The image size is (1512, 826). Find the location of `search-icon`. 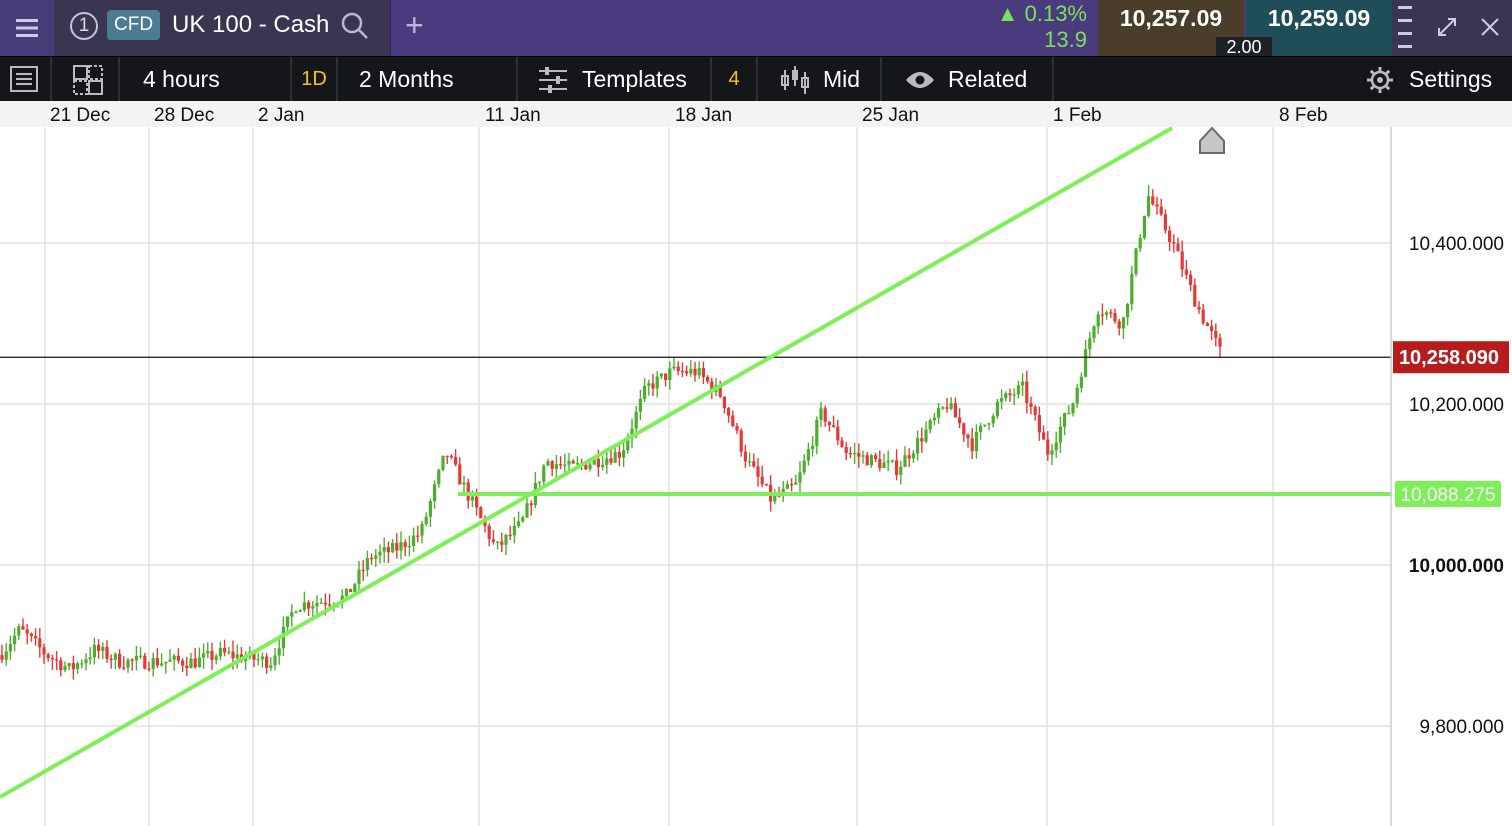

search-icon is located at coordinates (355, 26).